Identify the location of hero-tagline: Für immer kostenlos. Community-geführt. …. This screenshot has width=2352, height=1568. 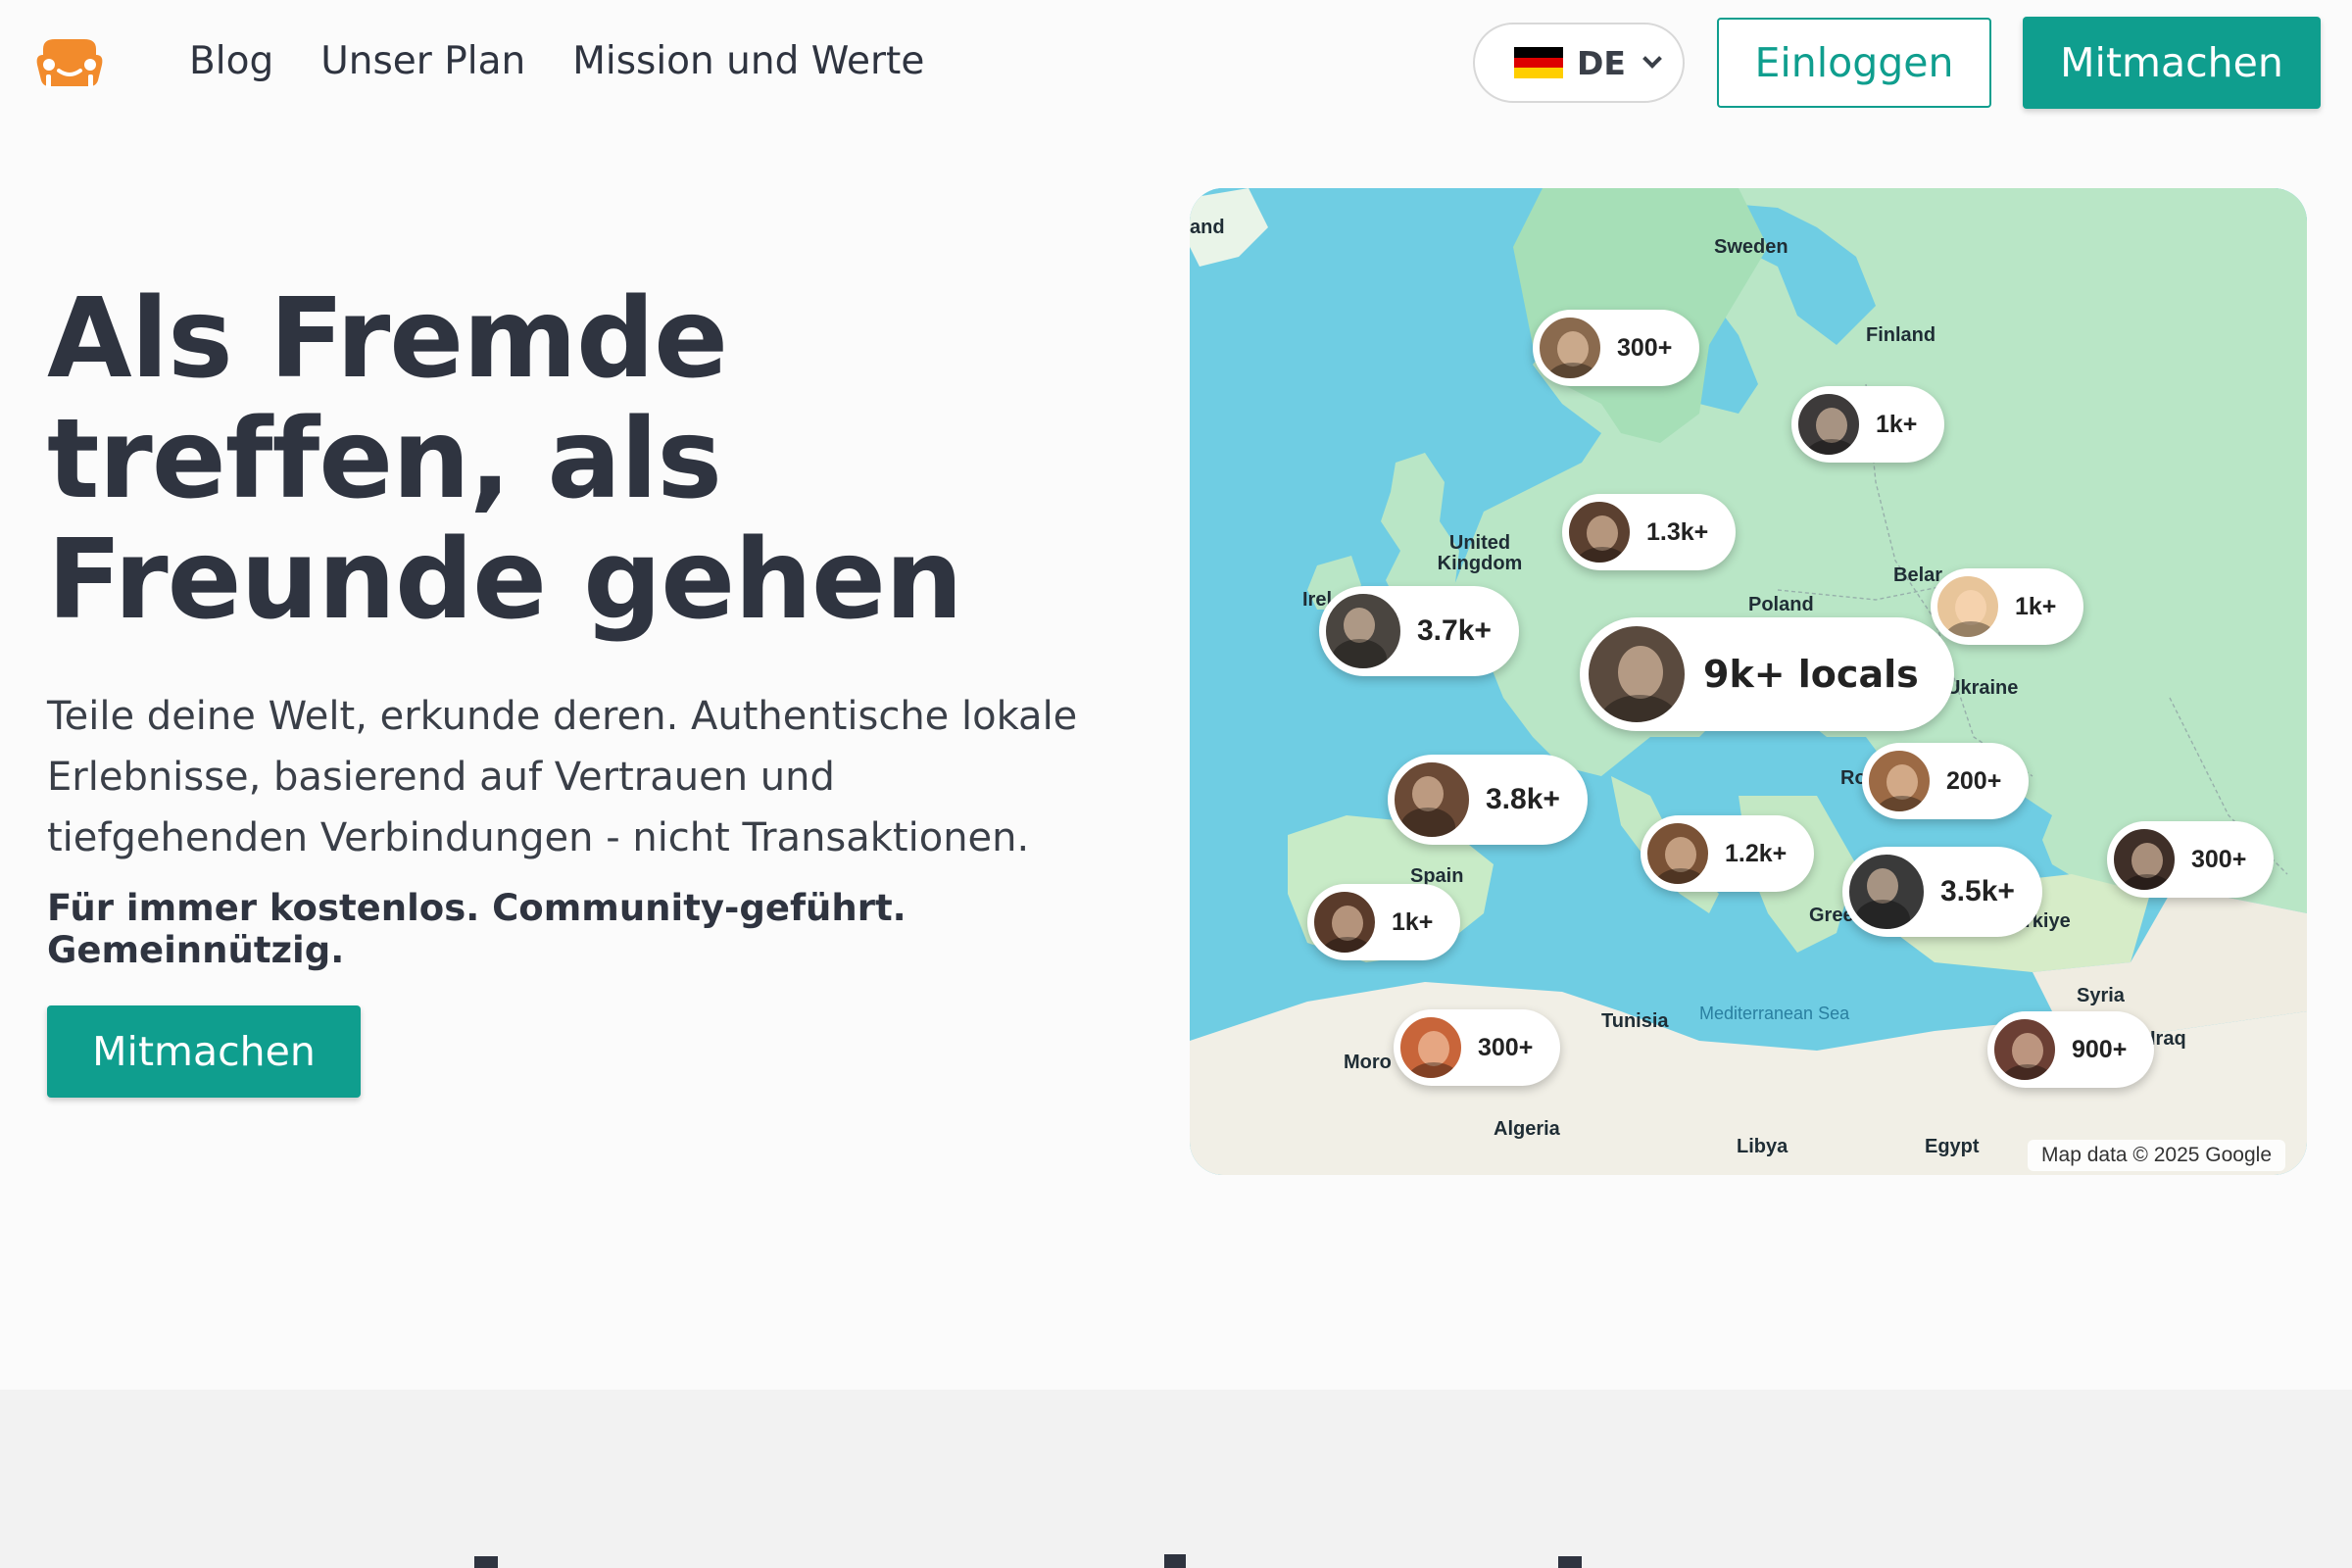
(476, 929).